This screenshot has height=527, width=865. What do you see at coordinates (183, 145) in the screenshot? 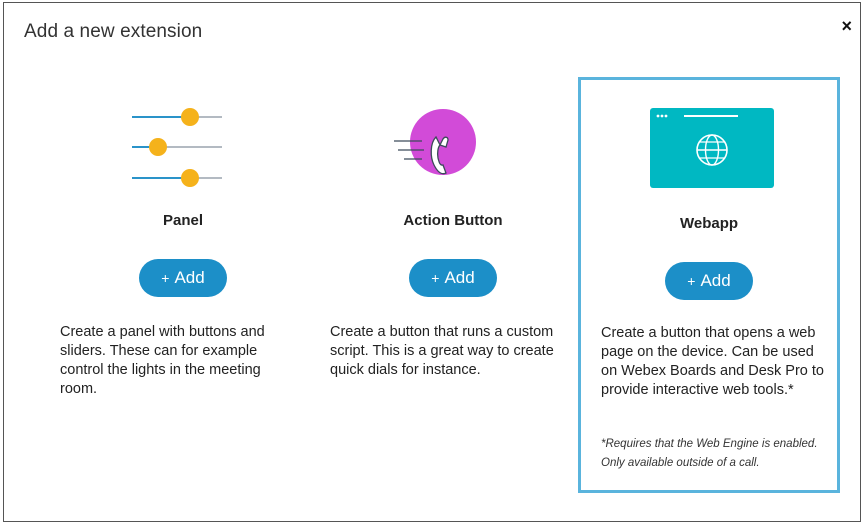
I see `sliders-icon` at bounding box center [183, 145].